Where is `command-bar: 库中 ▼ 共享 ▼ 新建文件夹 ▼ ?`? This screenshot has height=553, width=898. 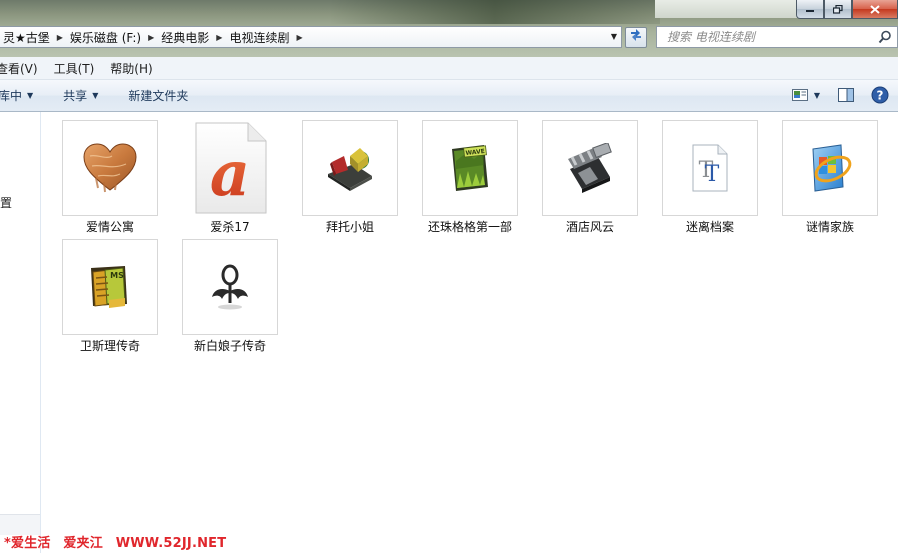 command-bar: 库中 ▼ 共享 ▼ 新建文件夹 ▼ ? is located at coordinates (449, 96).